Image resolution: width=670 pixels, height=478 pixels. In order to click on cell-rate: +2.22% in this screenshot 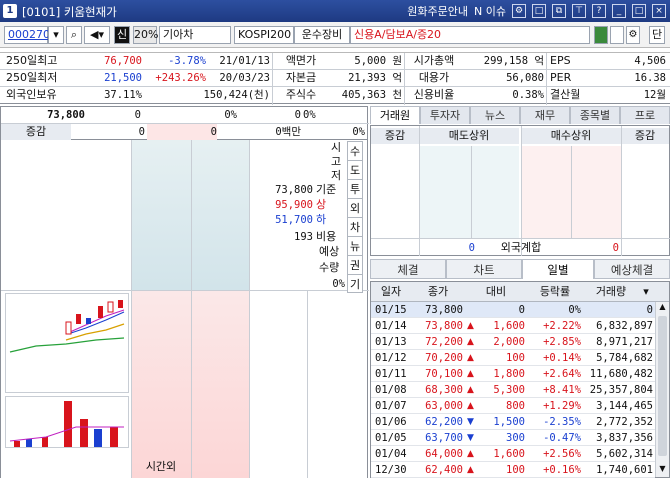, I will do `click(562, 326)`.